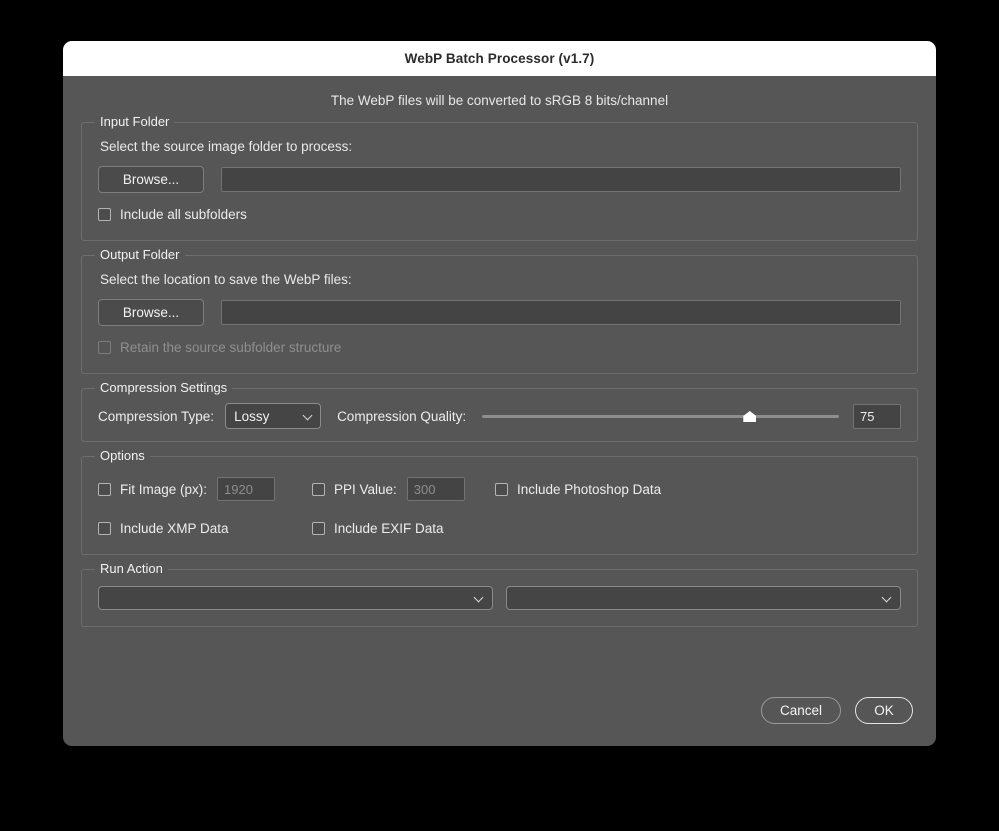  What do you see at coordinates (877, 416) in the screenshot?
I see `compression-quality-field` at bounding box center [877, 416].